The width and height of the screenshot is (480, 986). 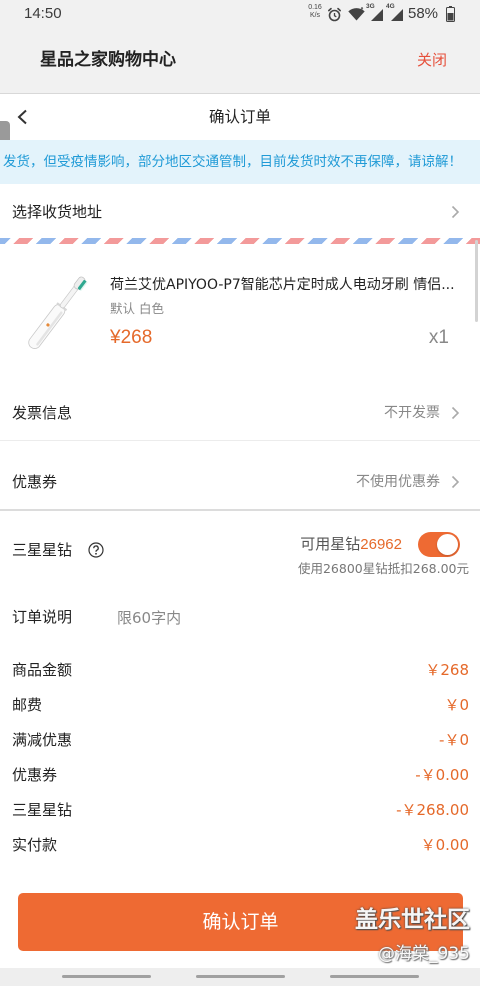 I want to click on summary-label: 商品金额, so click(x=42, y=670).